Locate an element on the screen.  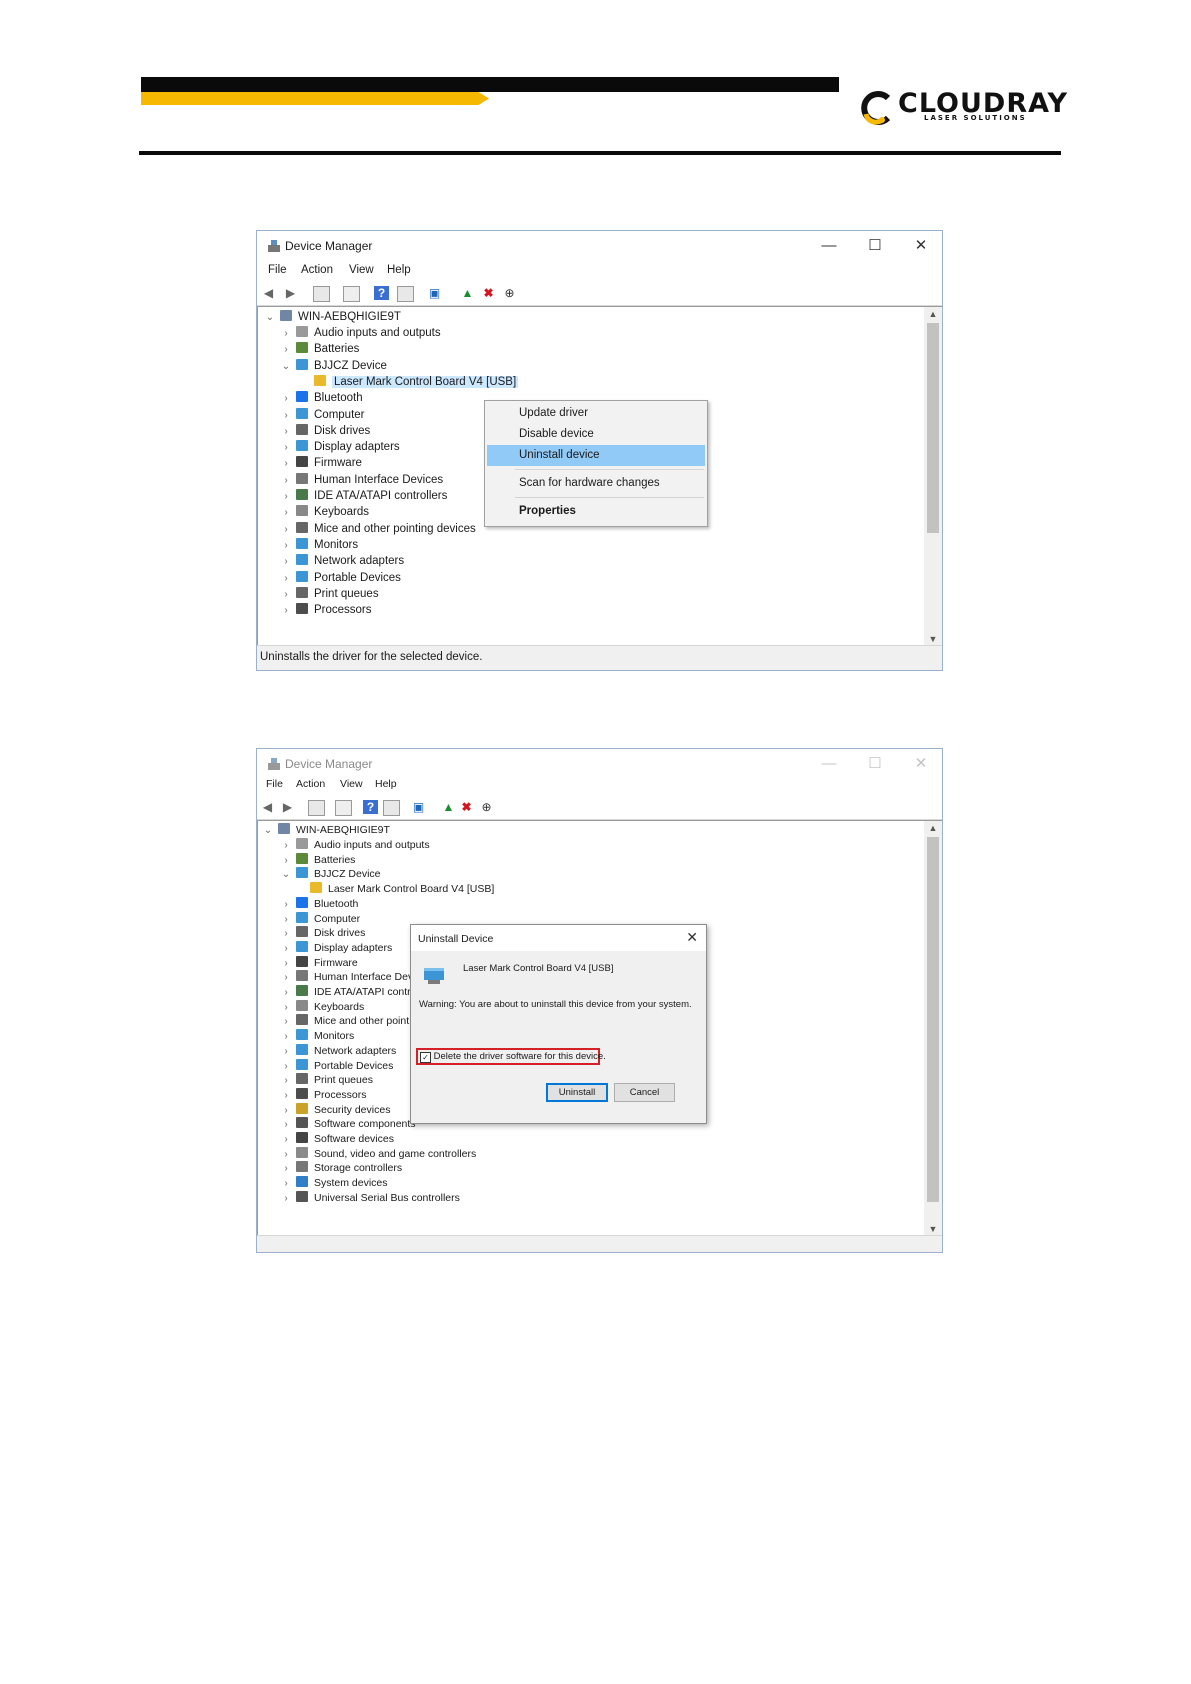
tree-item: › Network adapters is located at coordinates (341, 561).